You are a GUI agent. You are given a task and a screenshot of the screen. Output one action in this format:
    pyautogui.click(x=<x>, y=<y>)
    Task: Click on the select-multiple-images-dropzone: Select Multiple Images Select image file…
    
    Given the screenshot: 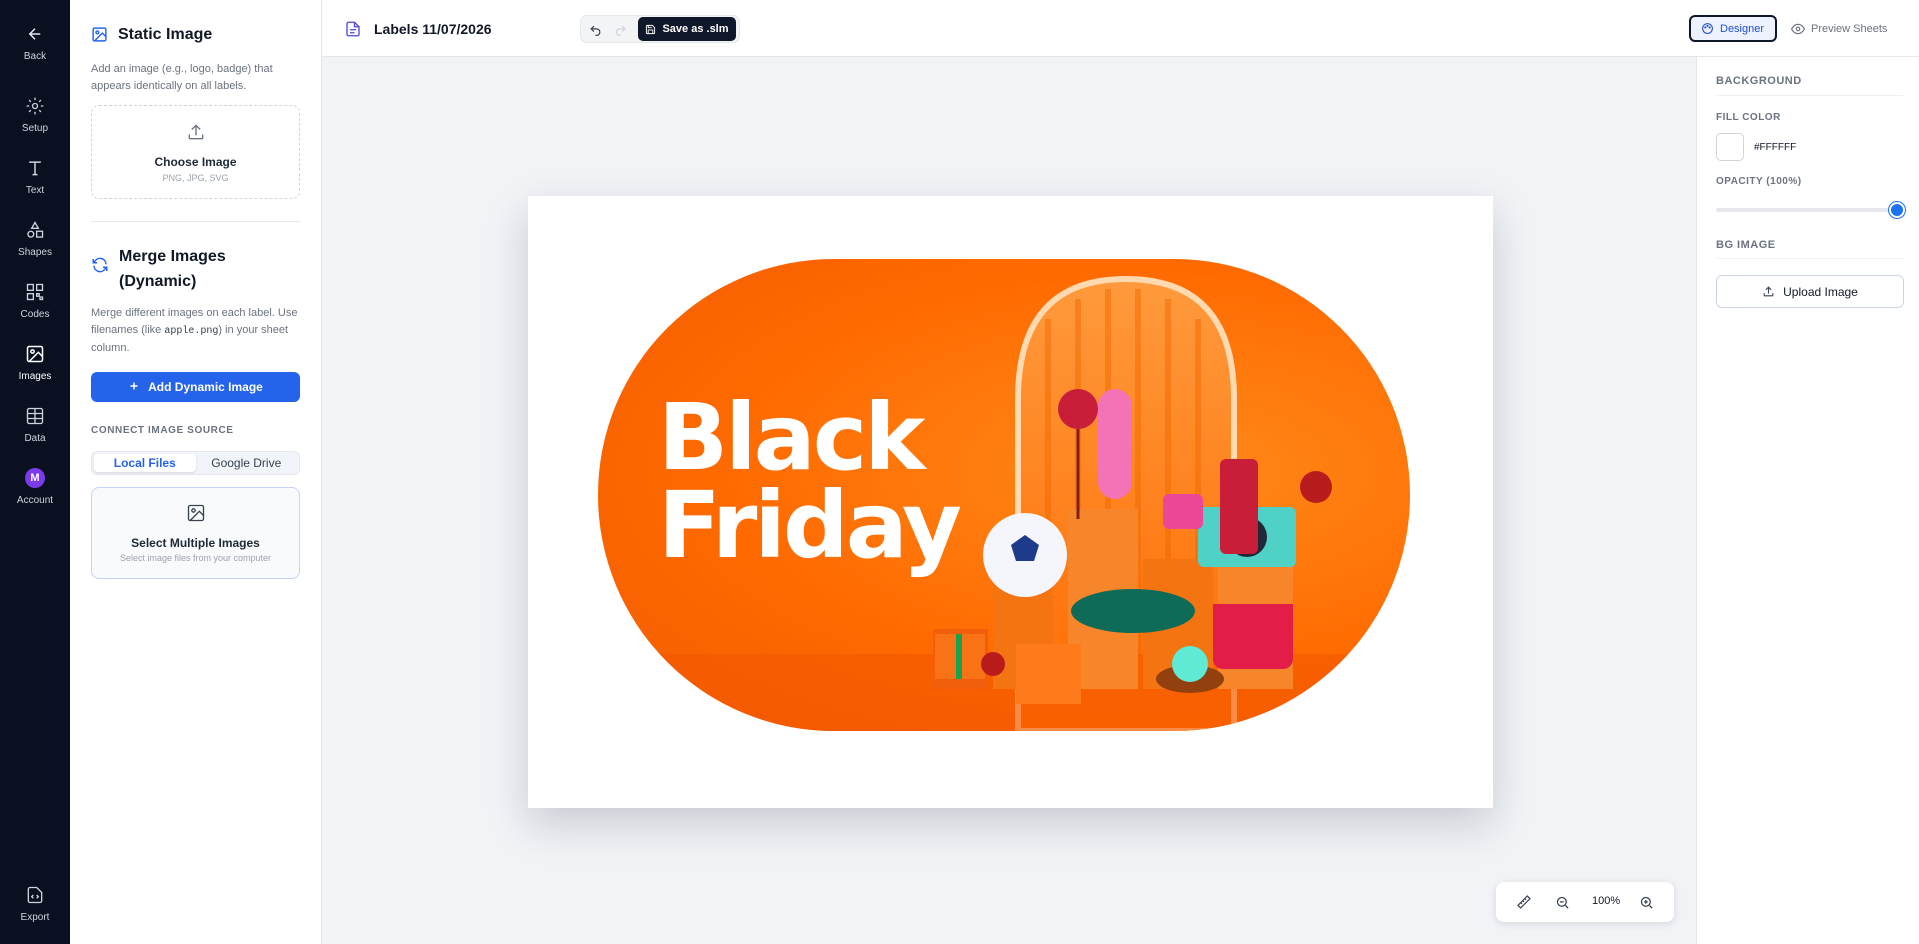 What is the action you would take?
    pyautogui.click(x=195, y=533)
    